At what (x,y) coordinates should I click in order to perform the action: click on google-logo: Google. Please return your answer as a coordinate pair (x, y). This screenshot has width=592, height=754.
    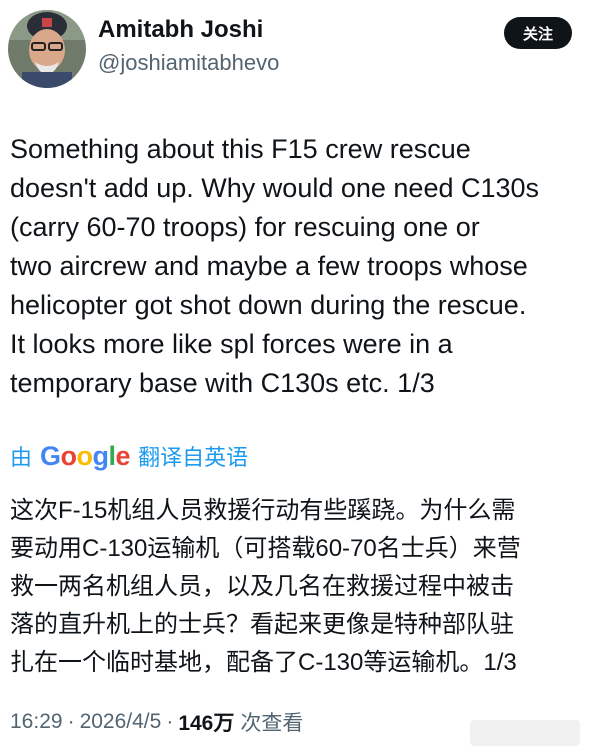
    Looking at the image, I should click on (85, 456).